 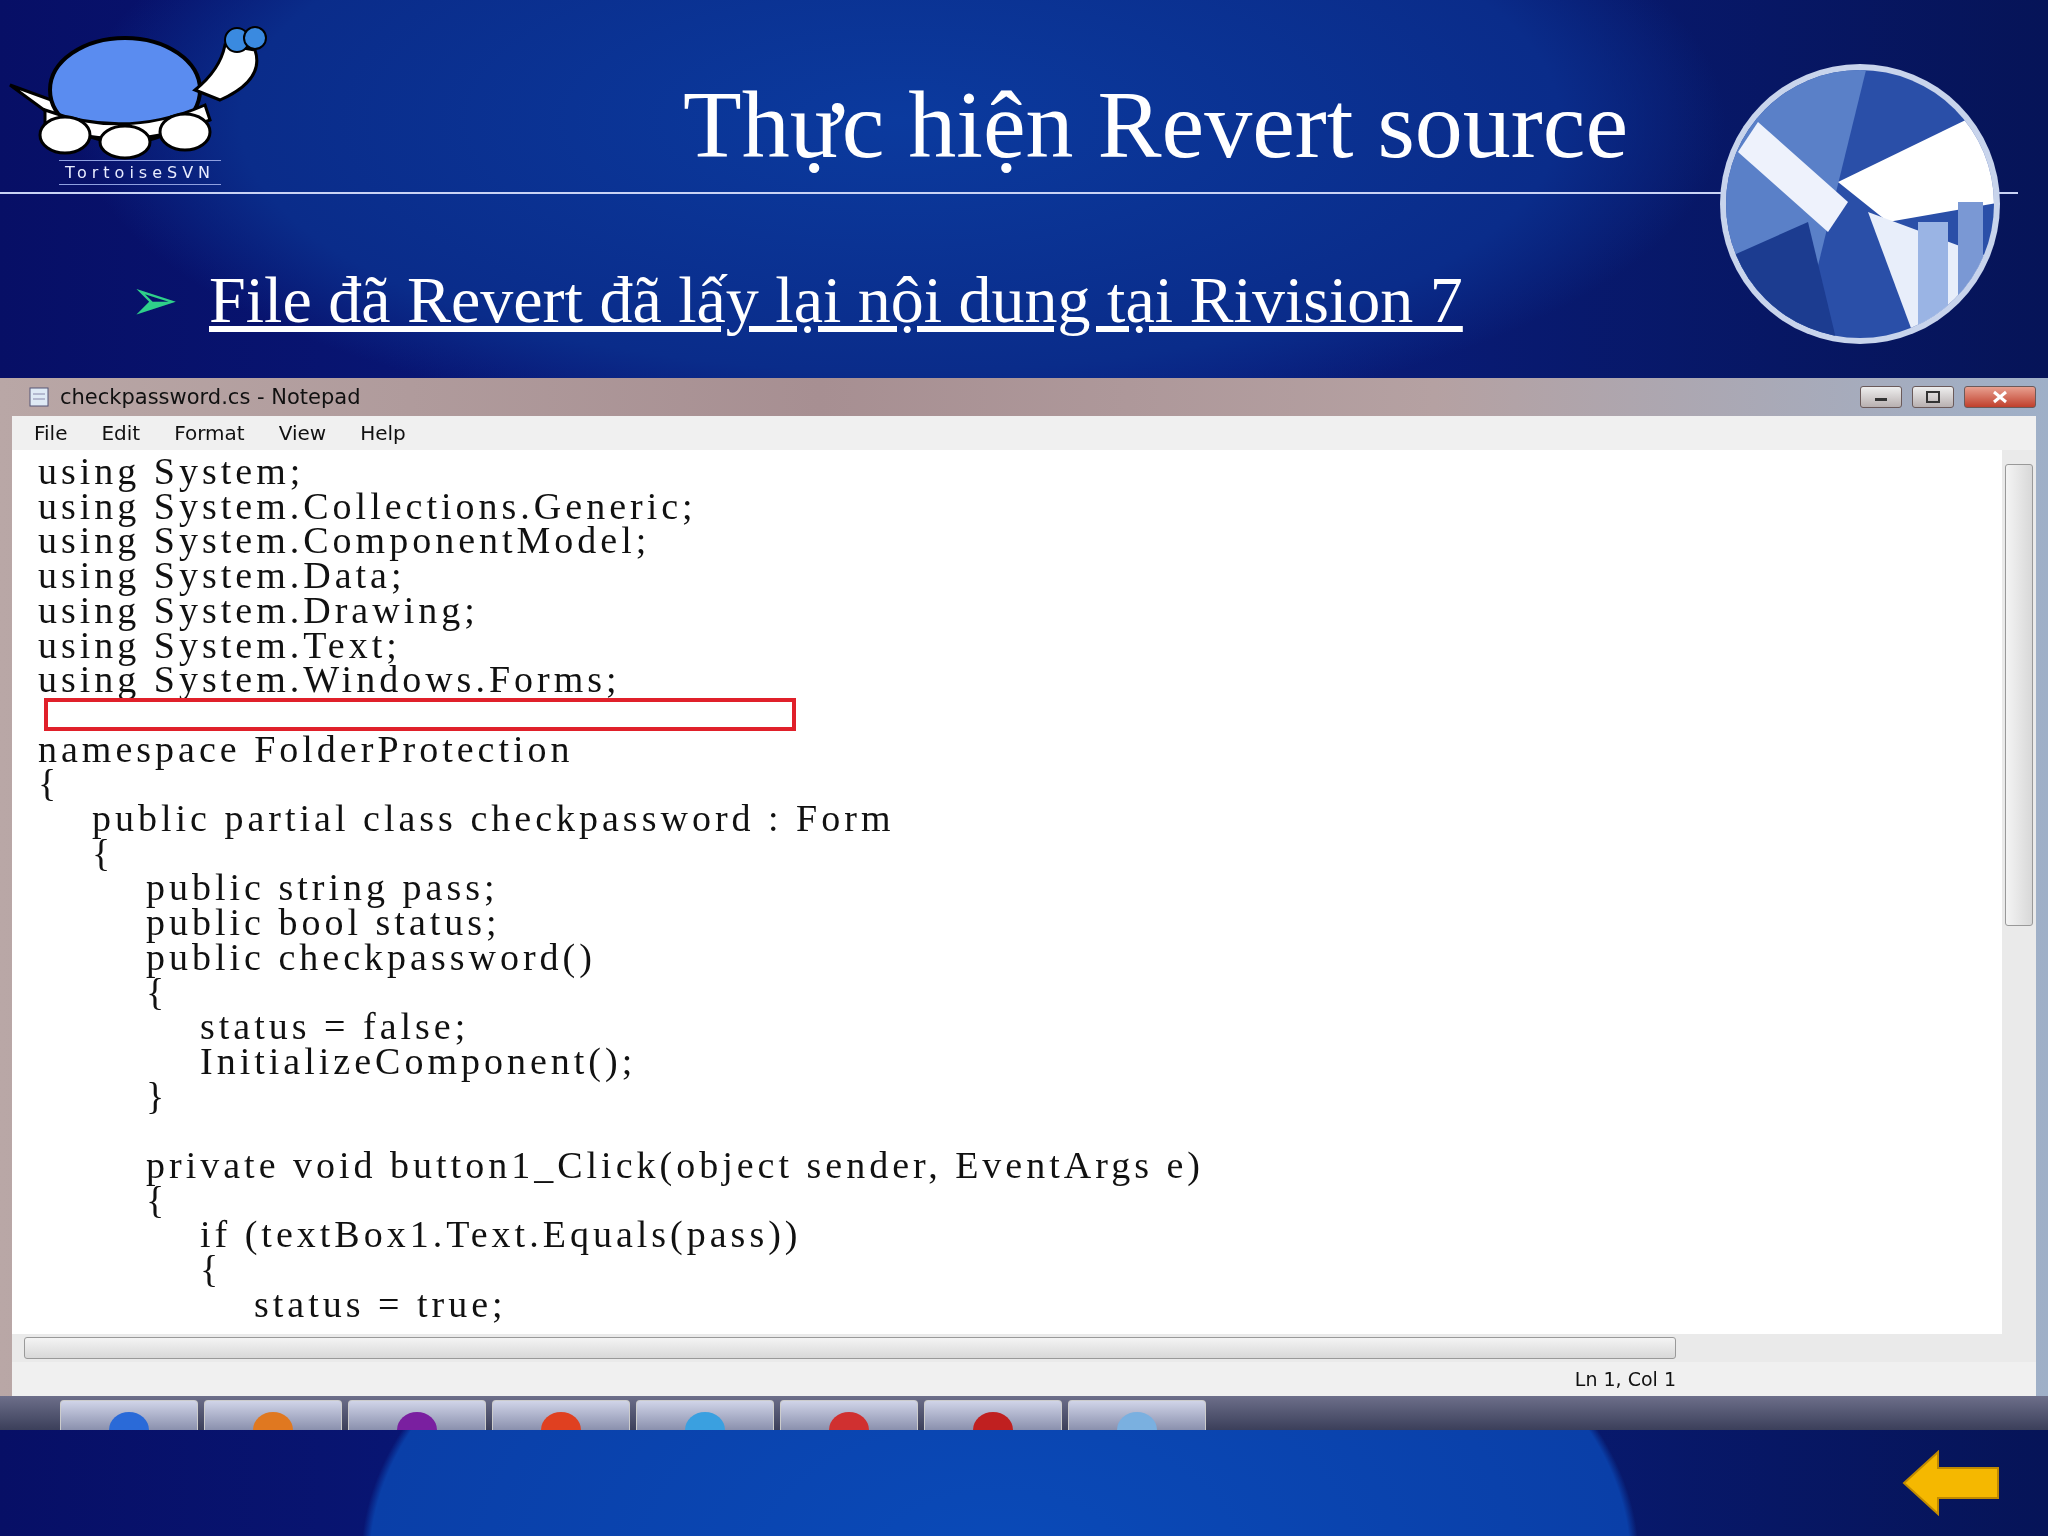 I want to click on close-icon, so click(x=2000, y=397).